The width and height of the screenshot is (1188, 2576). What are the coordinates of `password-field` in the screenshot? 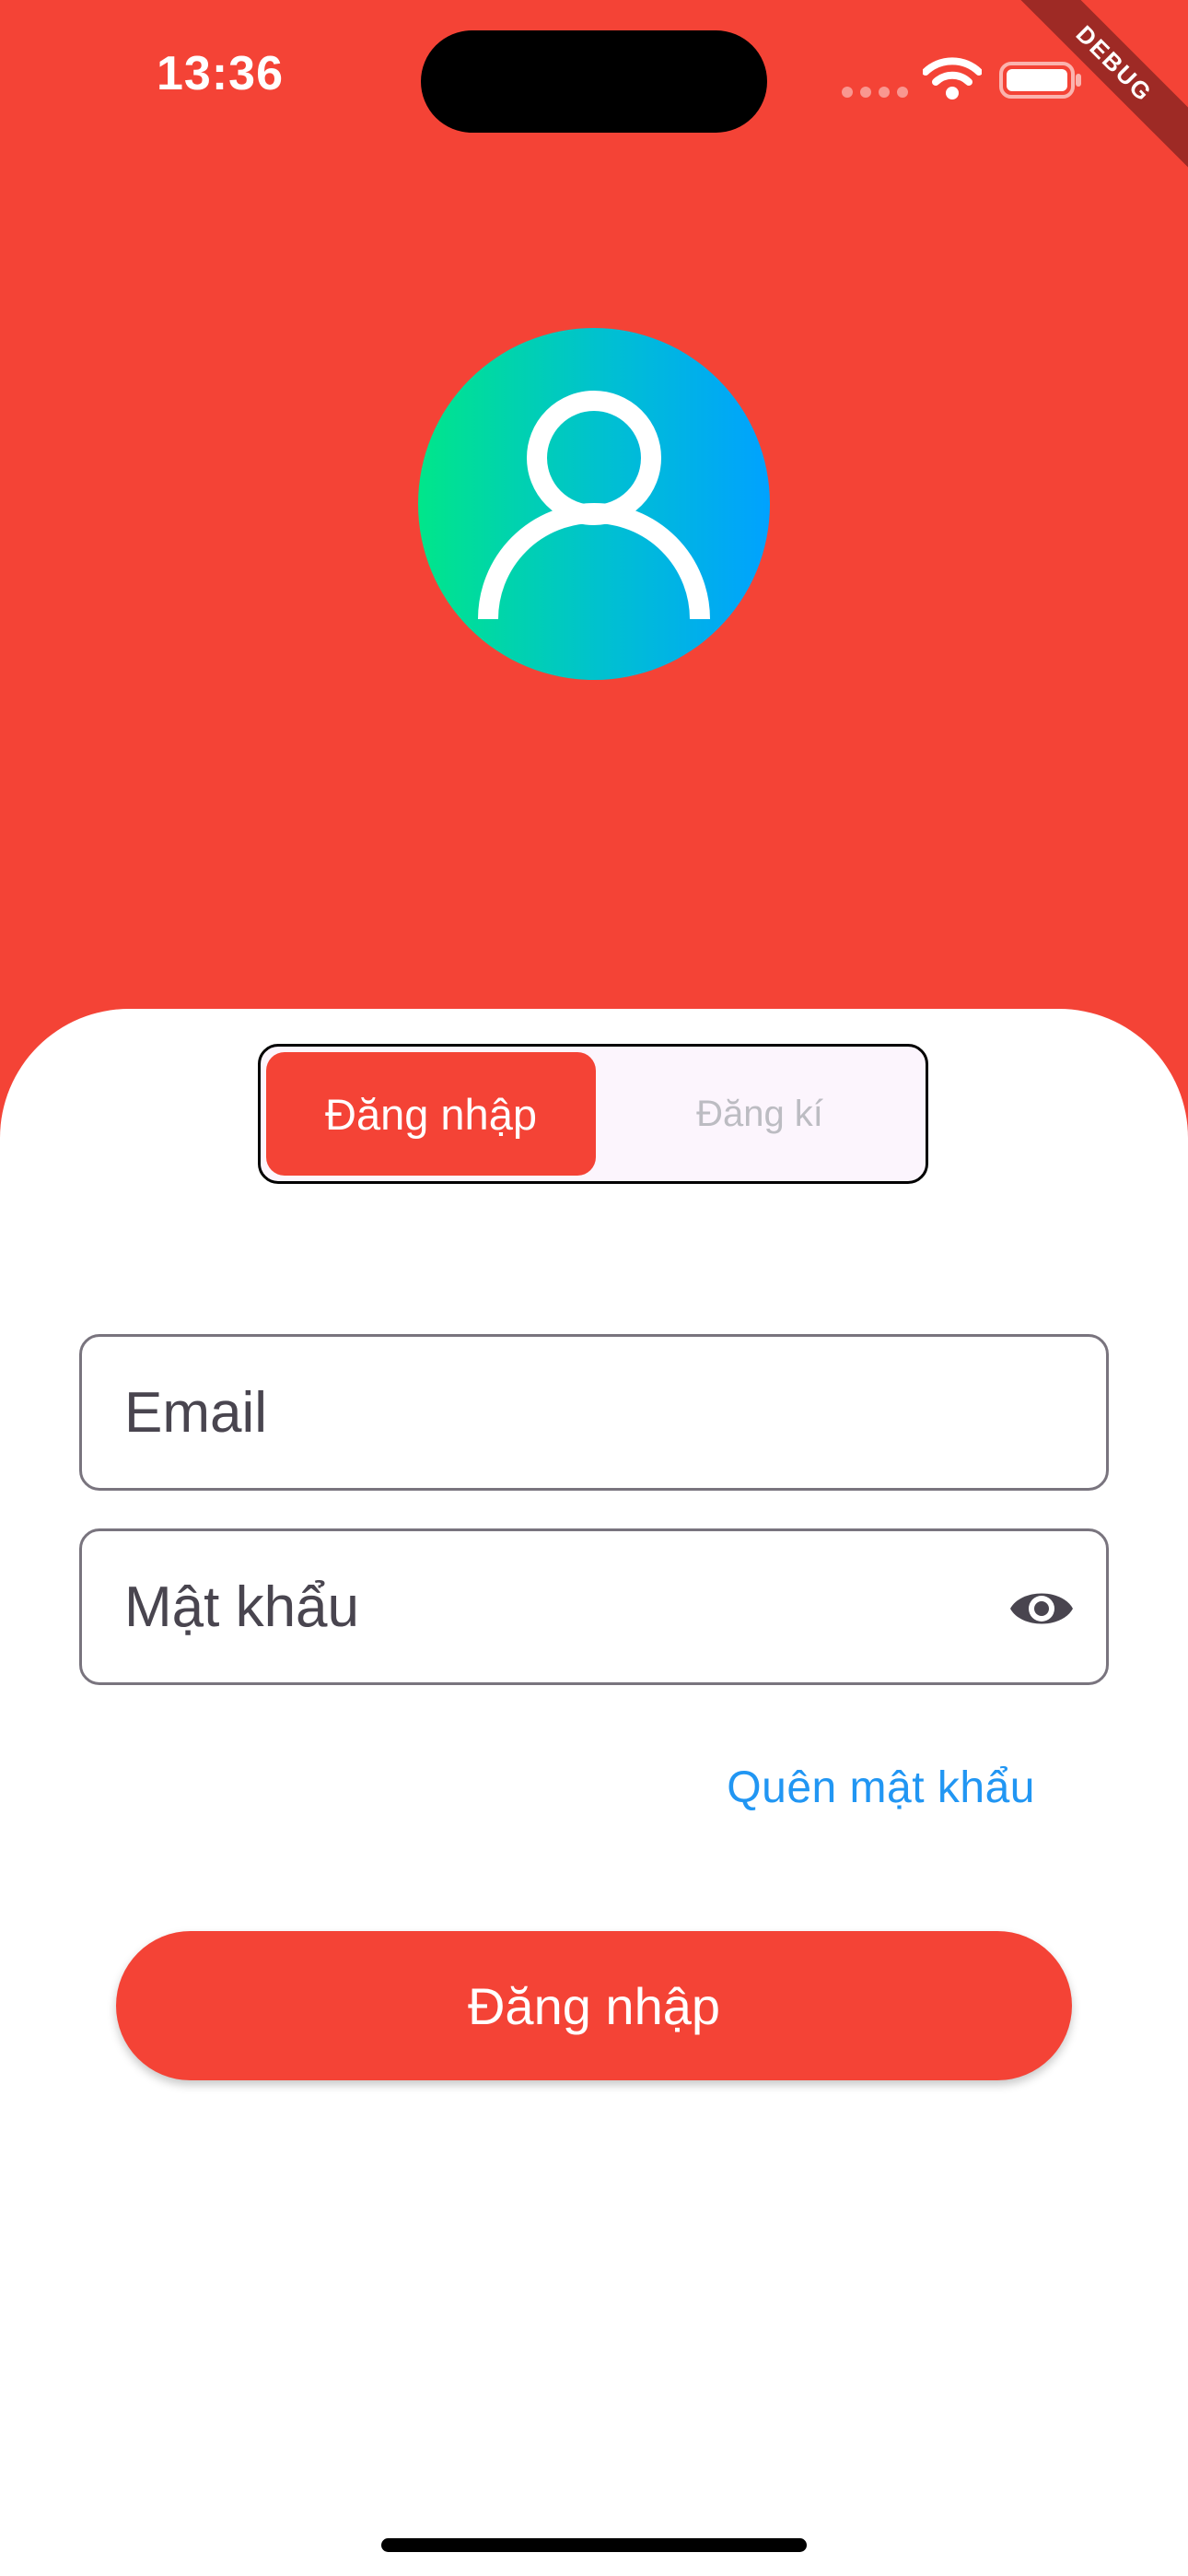 It's located at (594, 1606).